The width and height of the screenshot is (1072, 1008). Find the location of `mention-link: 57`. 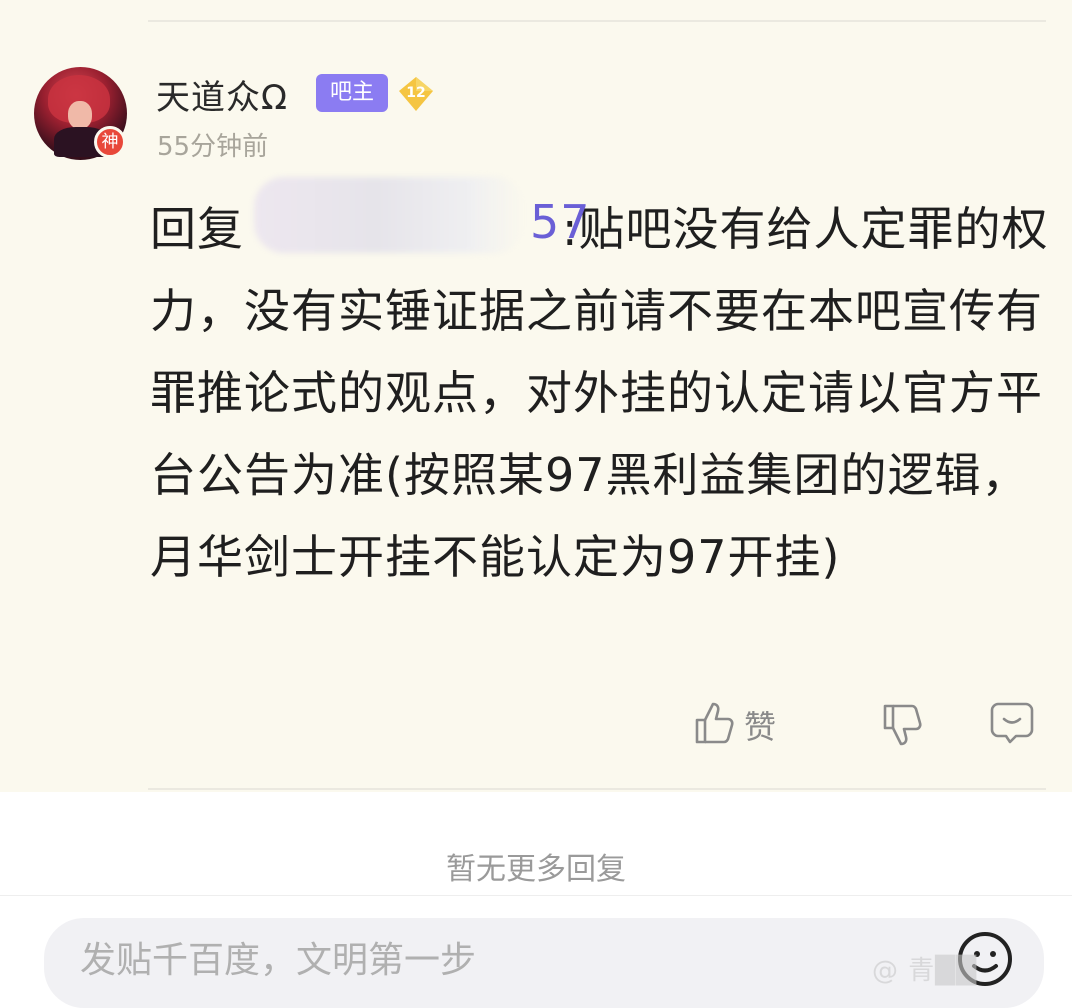

mention-link: 57 is located at coordinates (417, 215).